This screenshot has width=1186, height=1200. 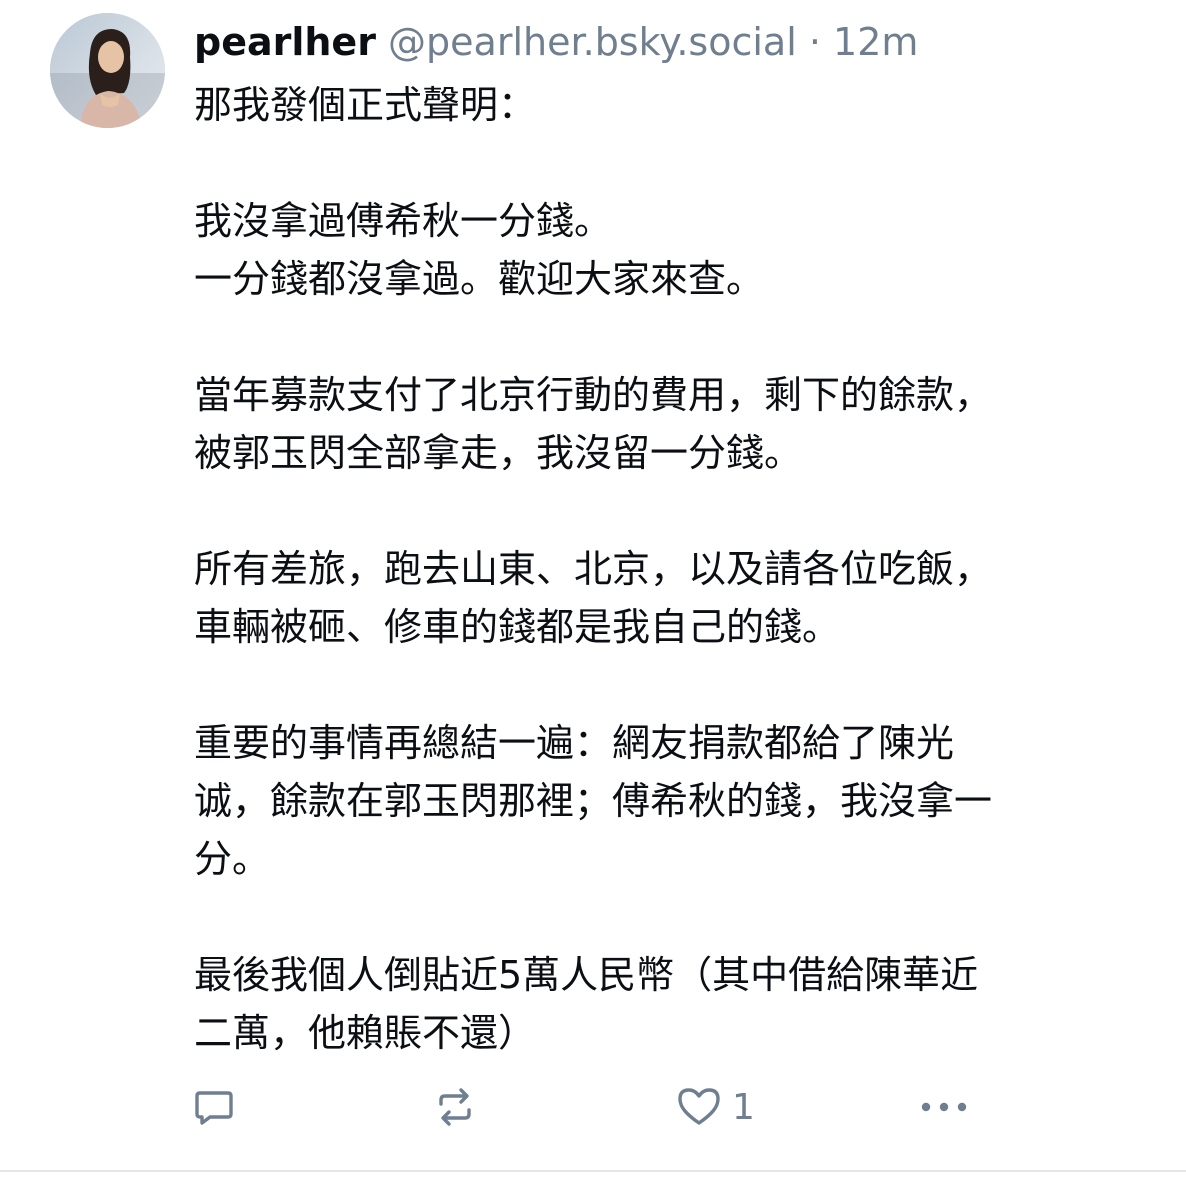 I want to click on post-header: pearlher @pearlher.bsky.social · 12m, so click(x=674, y=42).